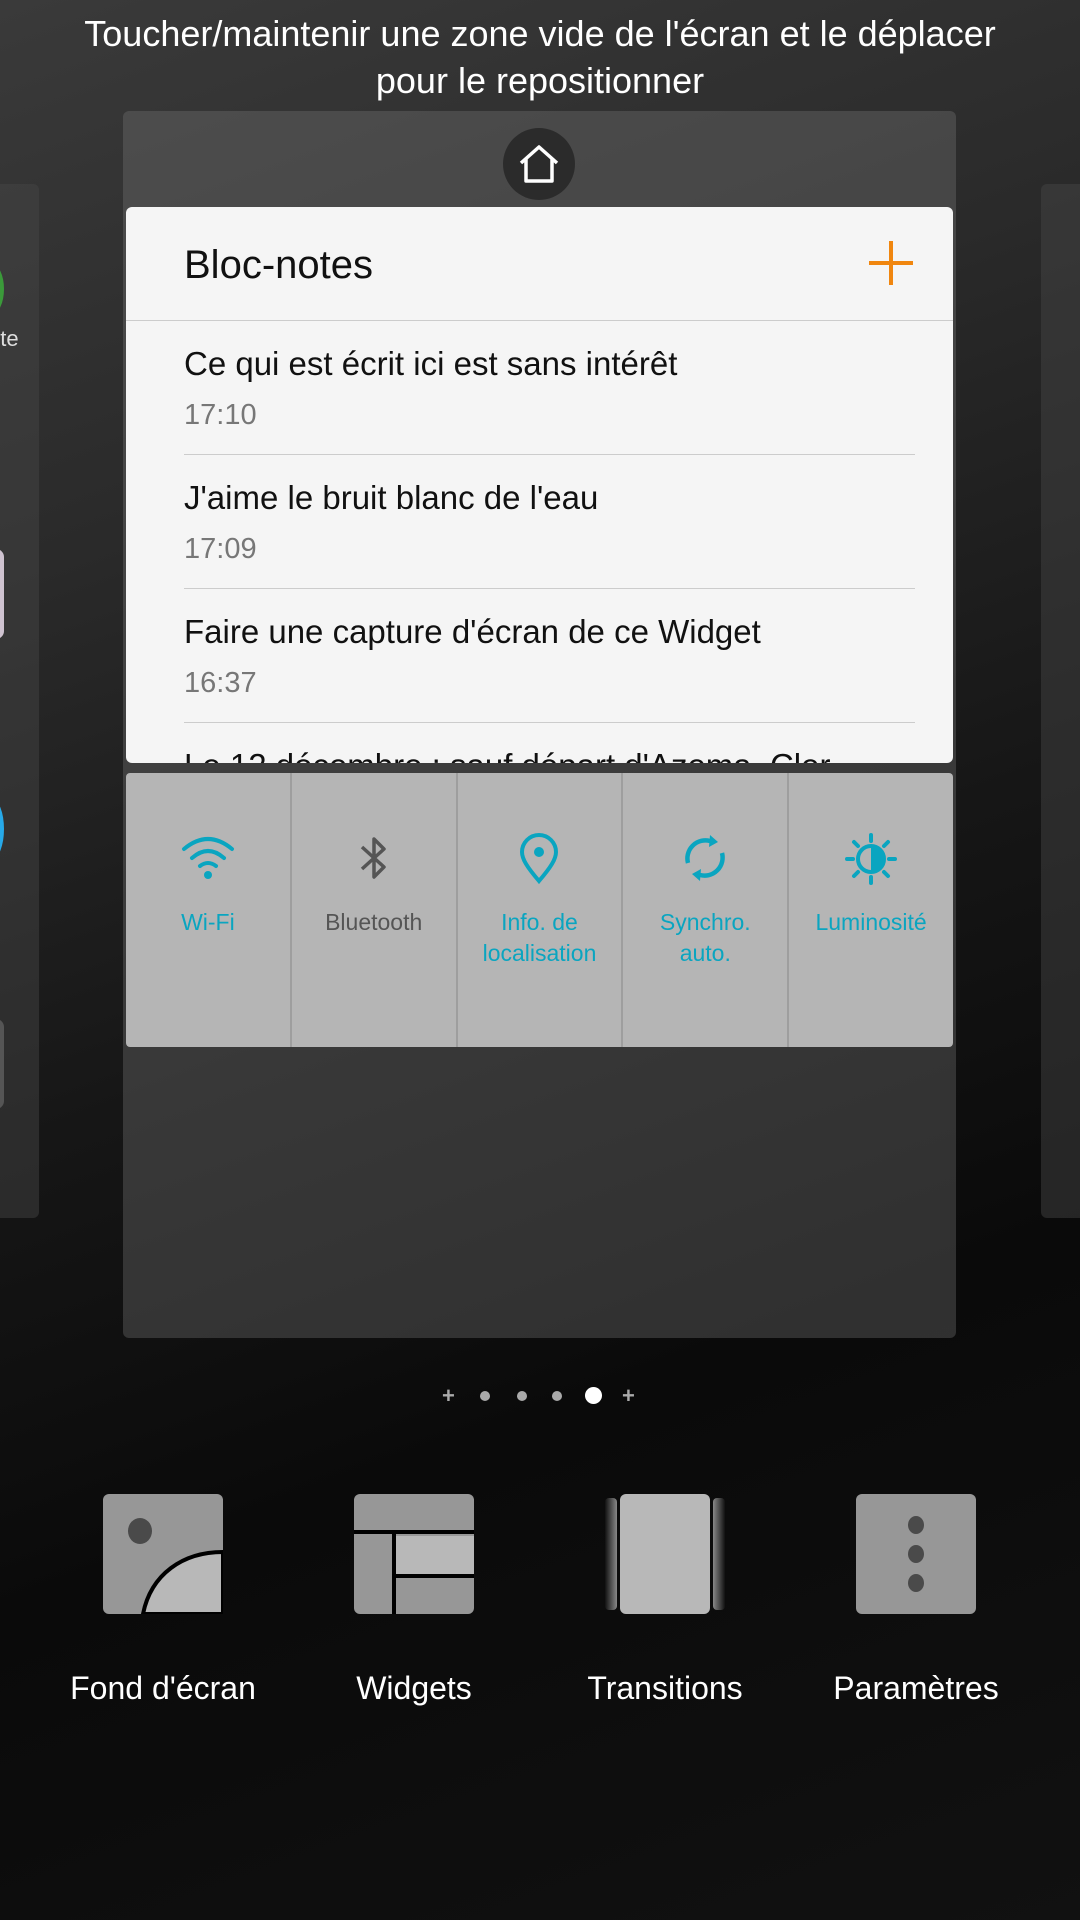 The image size is (1080, 1920). Describe the element at coordinates (705, 858) in the screenshot. I see `sync-icon` at that location.